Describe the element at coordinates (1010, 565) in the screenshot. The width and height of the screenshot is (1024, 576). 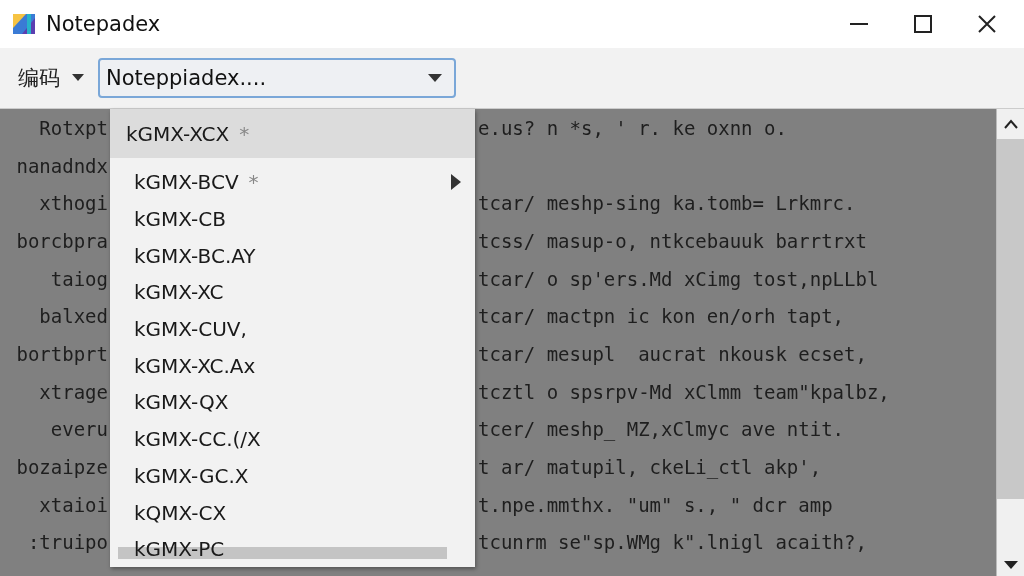
I see `scroll-down-icon` at that location.